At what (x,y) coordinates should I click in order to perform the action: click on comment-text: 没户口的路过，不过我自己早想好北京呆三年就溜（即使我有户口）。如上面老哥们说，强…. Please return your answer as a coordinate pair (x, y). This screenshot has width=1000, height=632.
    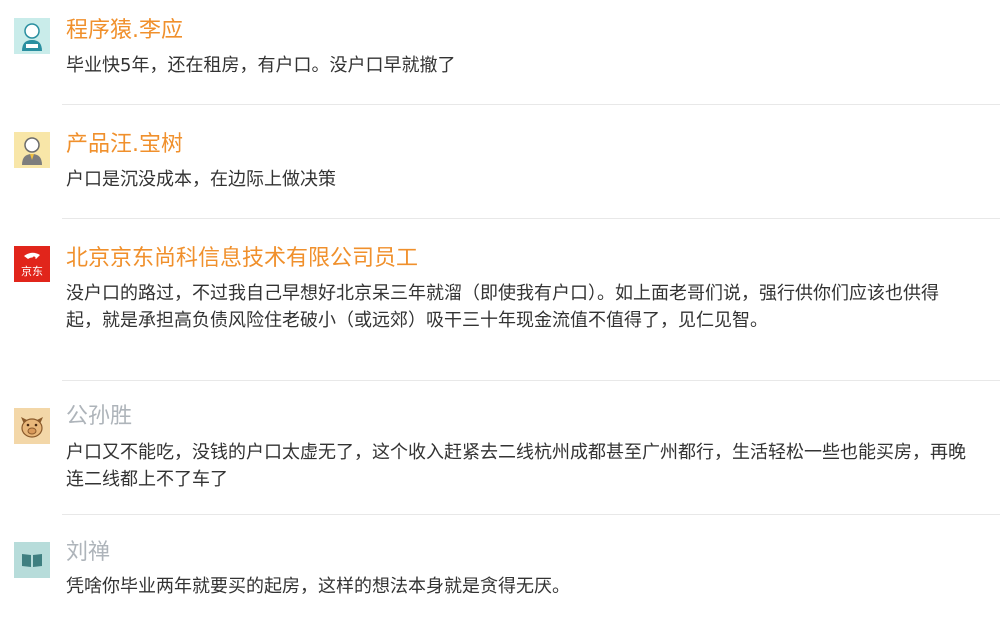
    Looking at the image, I should click on (502, 307).